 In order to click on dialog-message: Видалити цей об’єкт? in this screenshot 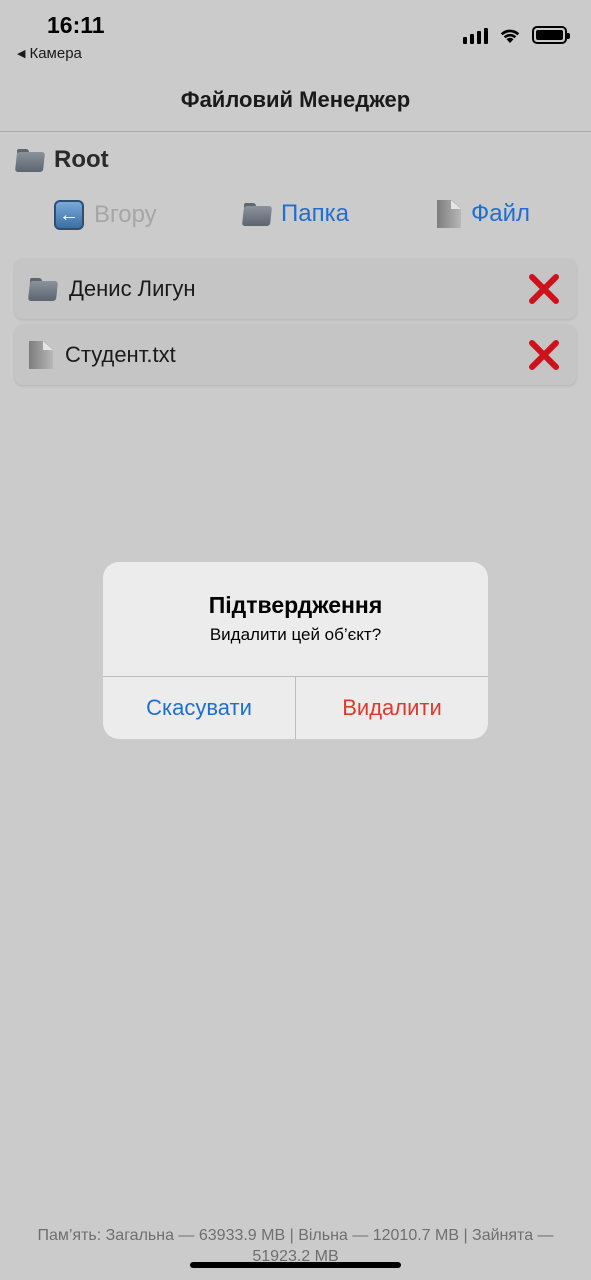, I will do `click(295, 634)`.